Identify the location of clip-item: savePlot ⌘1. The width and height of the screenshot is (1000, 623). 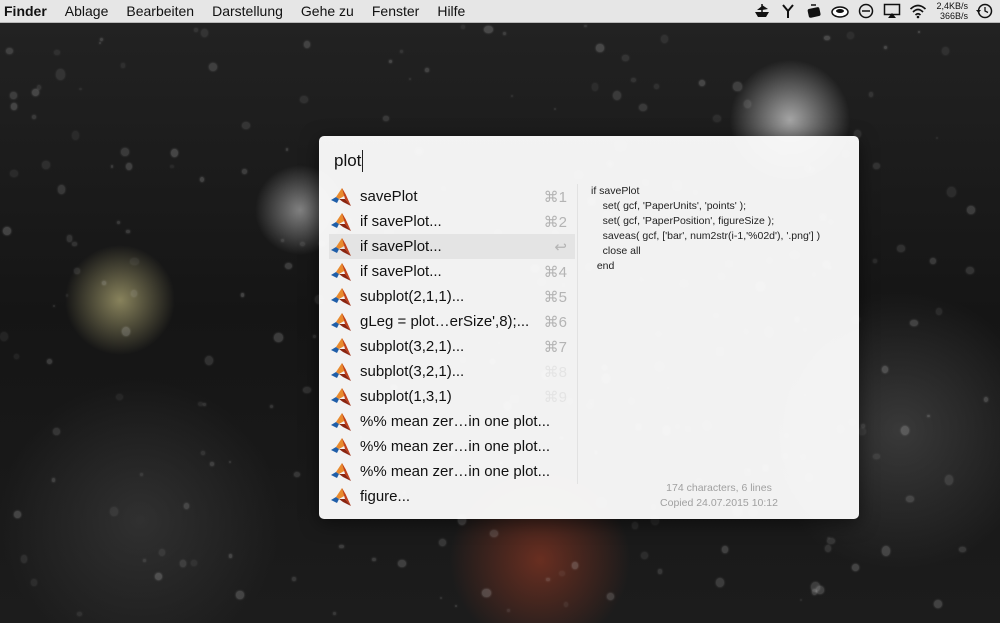
(452, 196).